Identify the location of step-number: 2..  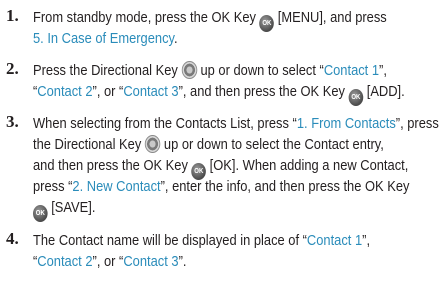
(12, 68).